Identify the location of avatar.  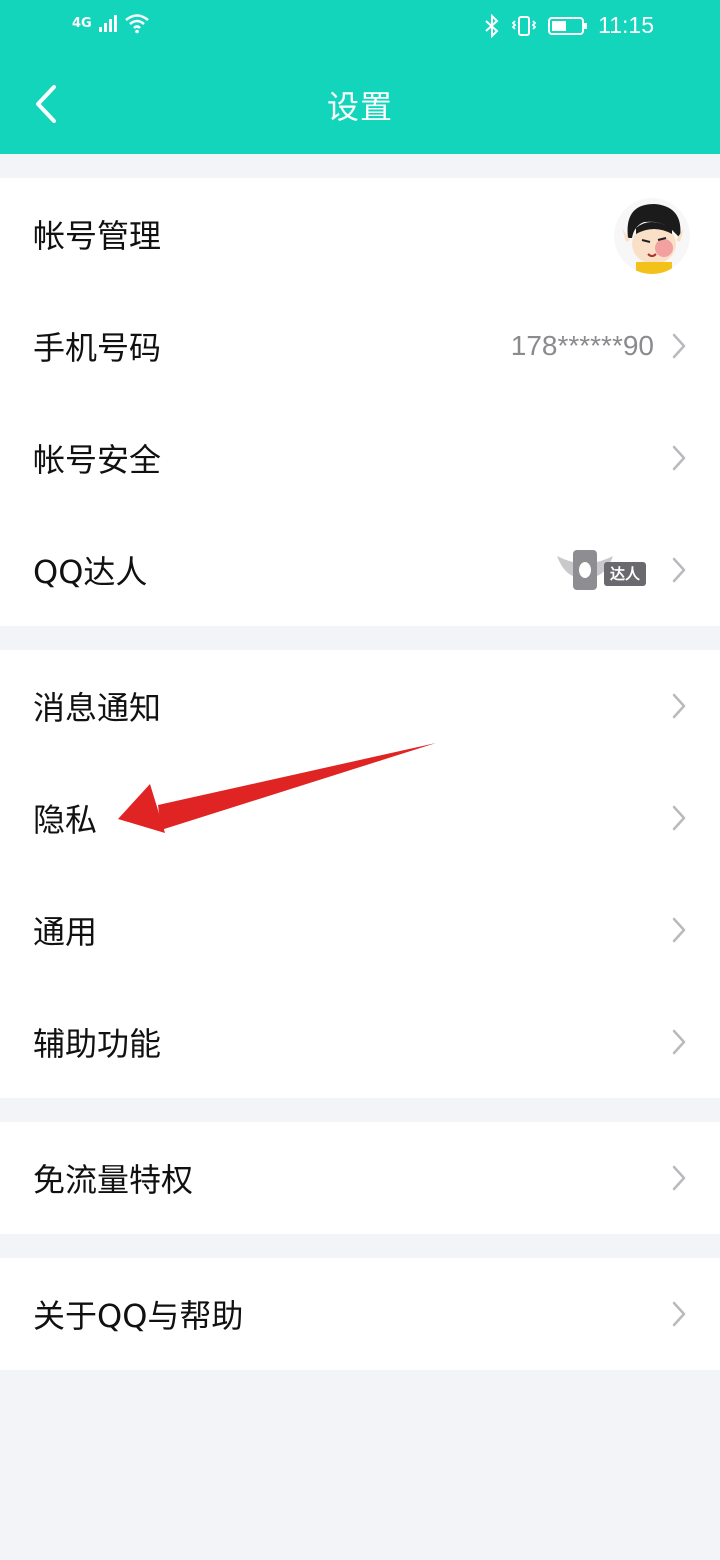
(652, 236).